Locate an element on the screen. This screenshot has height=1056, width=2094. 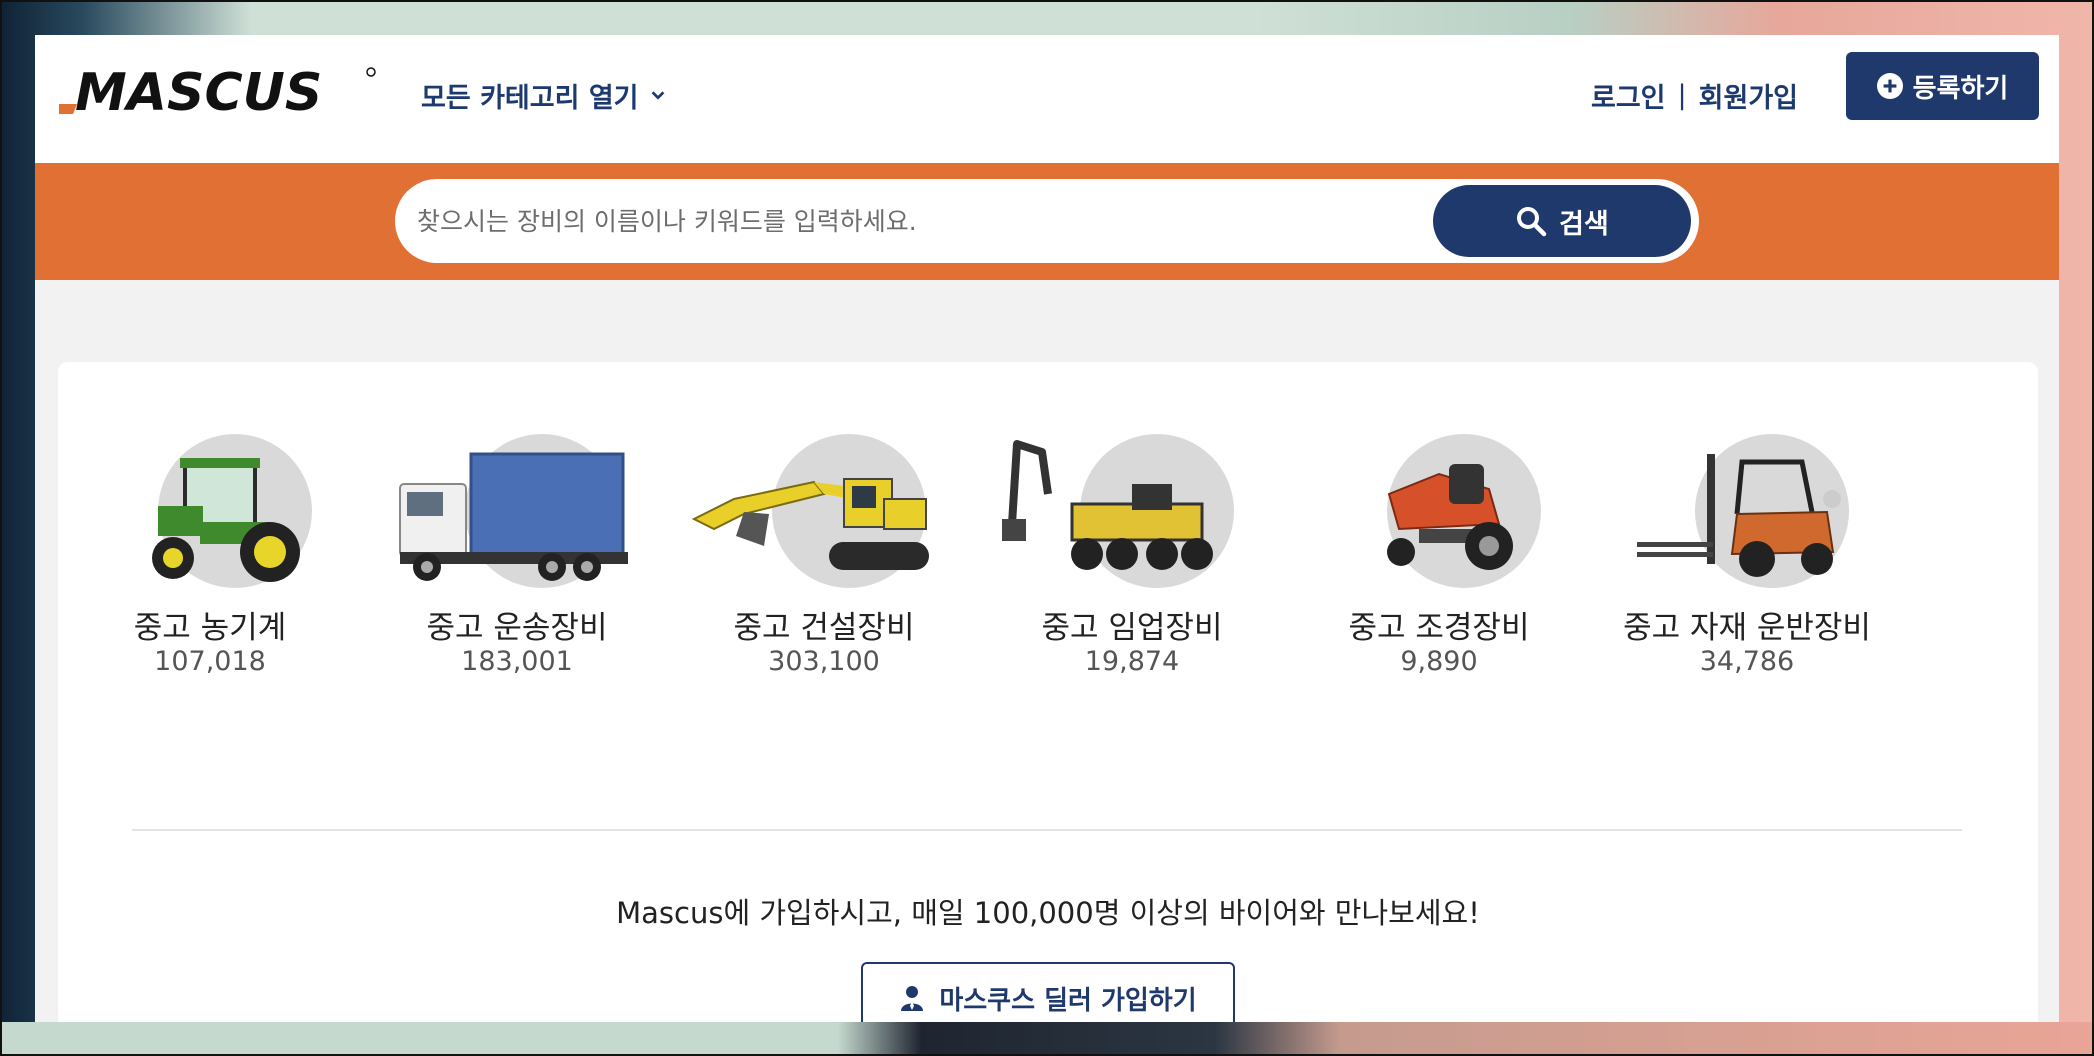
auth-links: 로그인 | 회원가입 is located at coordinates (1694, 95).